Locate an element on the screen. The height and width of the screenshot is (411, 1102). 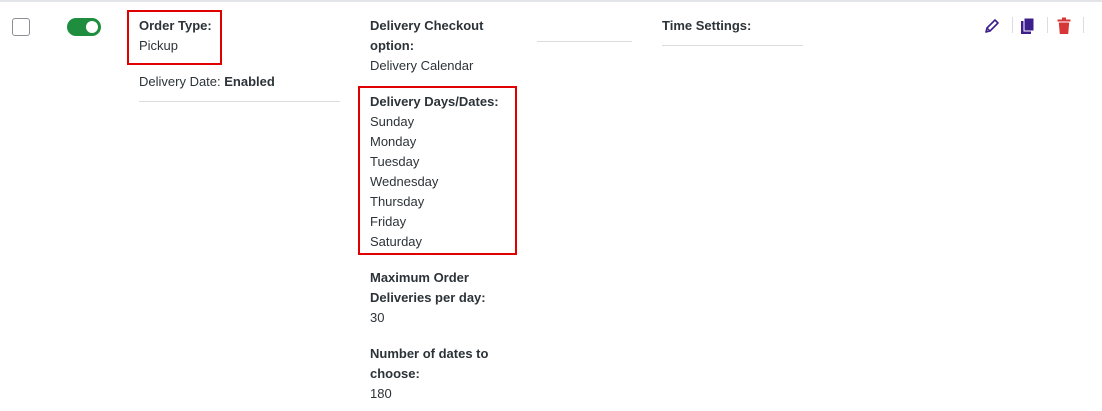
col3-divider is located at coordinates (732, 45).